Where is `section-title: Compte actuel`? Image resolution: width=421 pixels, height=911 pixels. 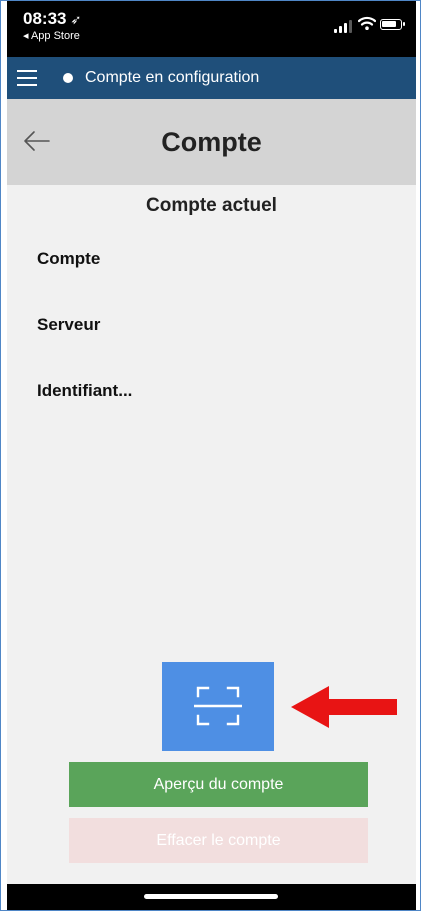
section-title: Compte actuel is located at coordinates (211, 205).